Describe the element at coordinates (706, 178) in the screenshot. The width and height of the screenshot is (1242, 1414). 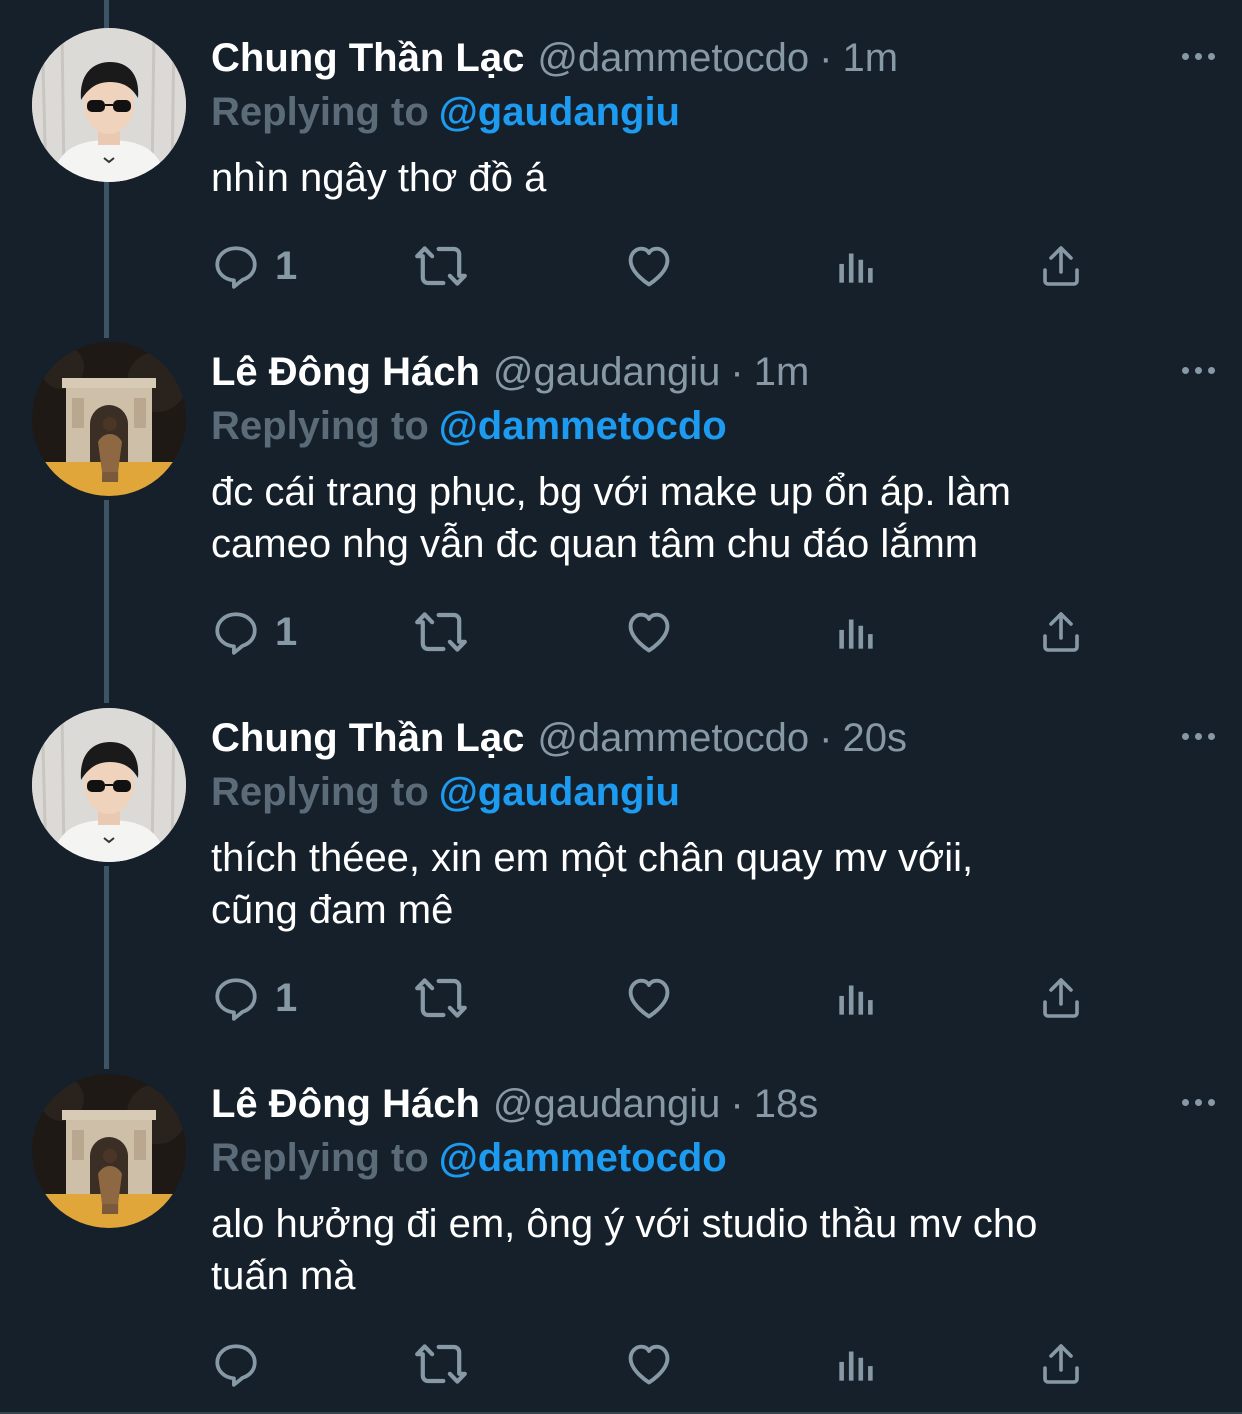
I see `tweet-text: nhìn ngây thơ đồ á` at that location.